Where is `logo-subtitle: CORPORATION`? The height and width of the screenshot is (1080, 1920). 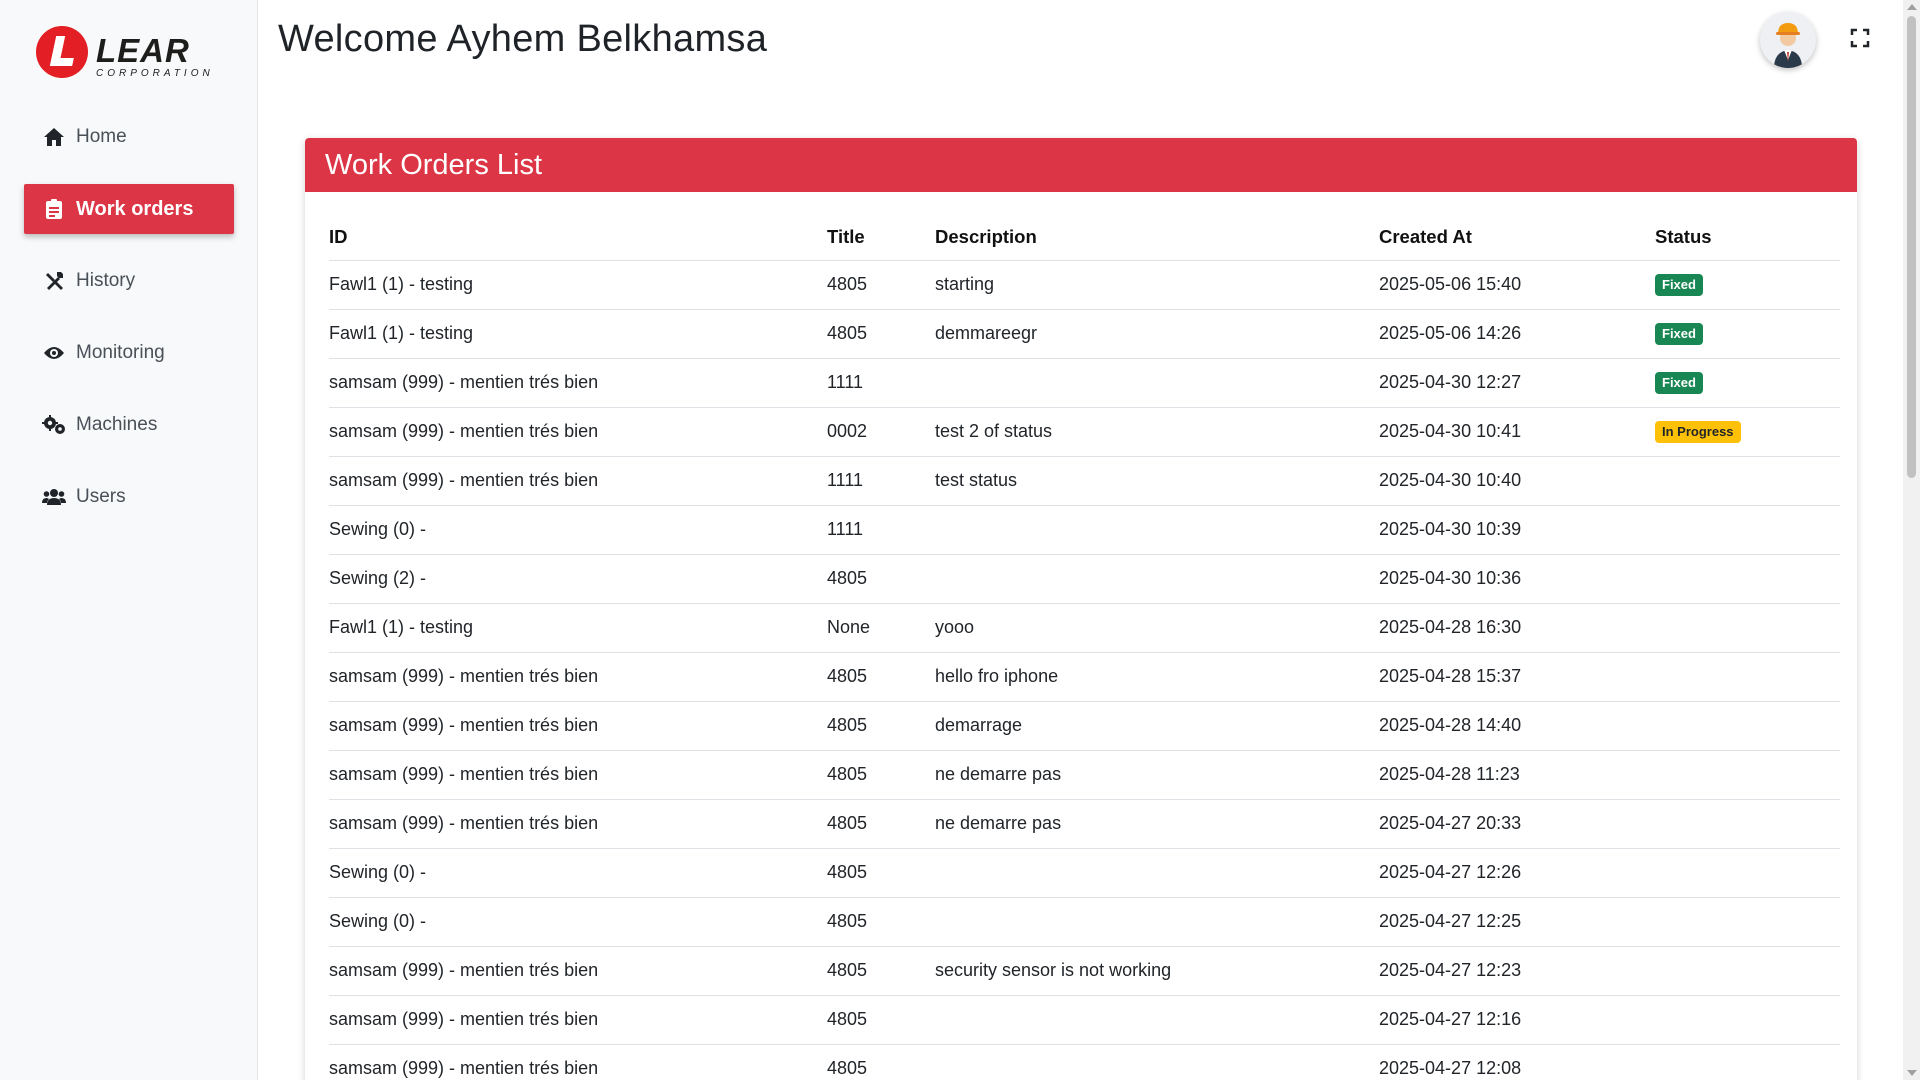
logo-subtitle: CORPORATION is located at coordinates (155, 73).